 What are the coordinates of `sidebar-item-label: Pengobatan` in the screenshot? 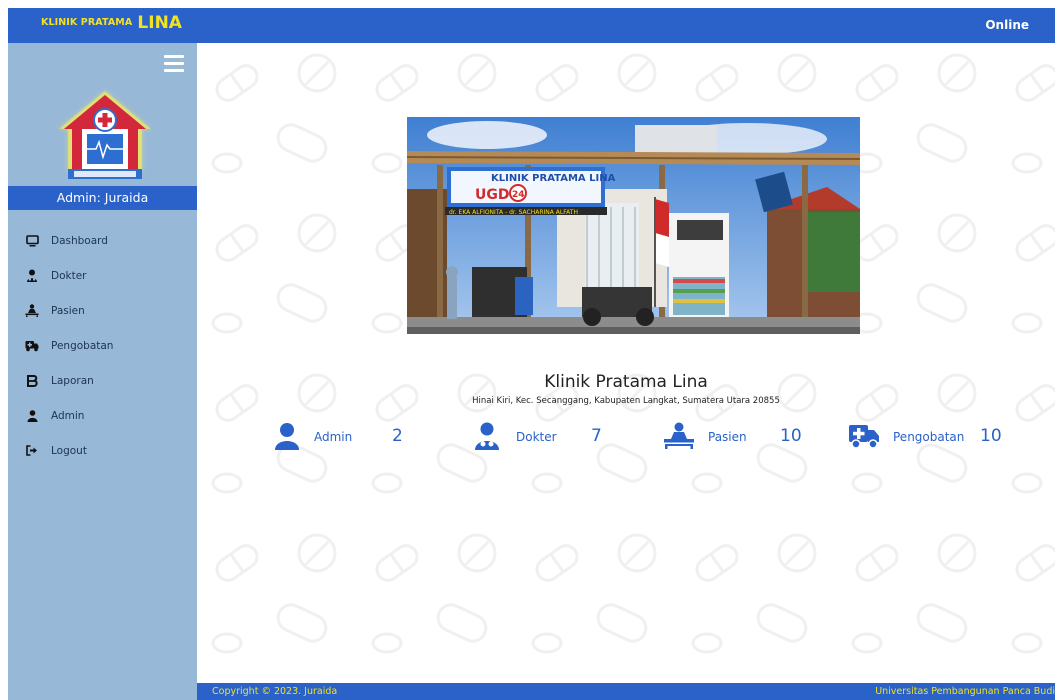 It's located at (82, 345).